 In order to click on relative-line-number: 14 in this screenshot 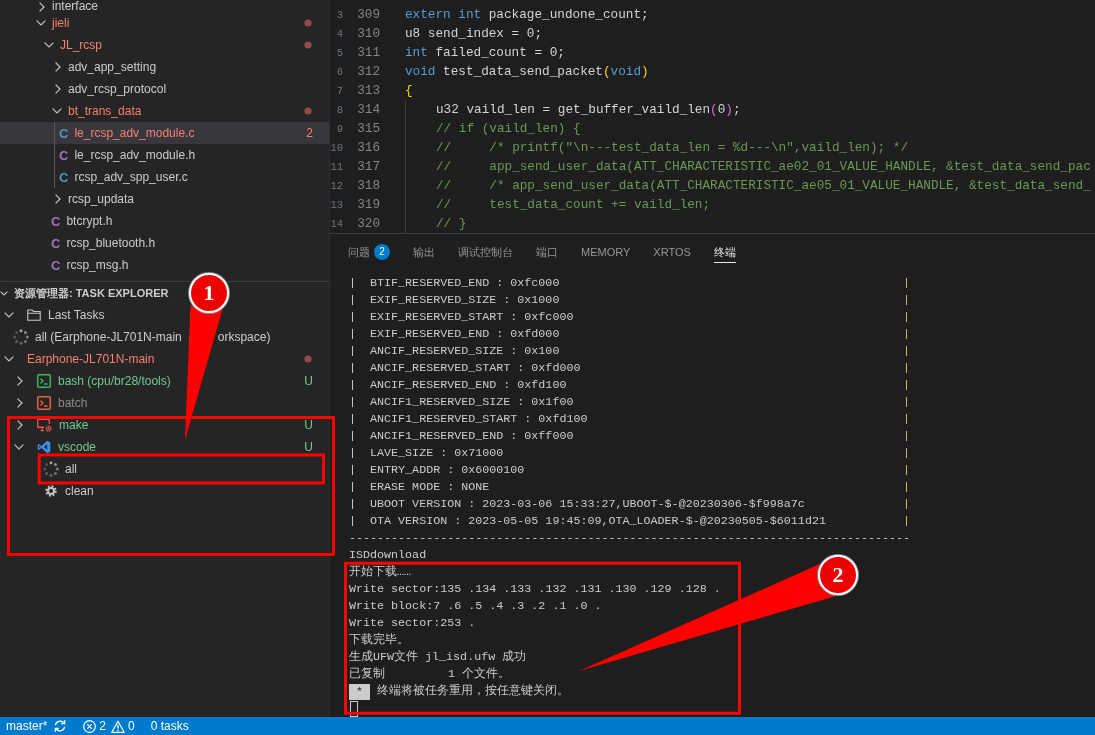, I will do `click(336, 223)`.